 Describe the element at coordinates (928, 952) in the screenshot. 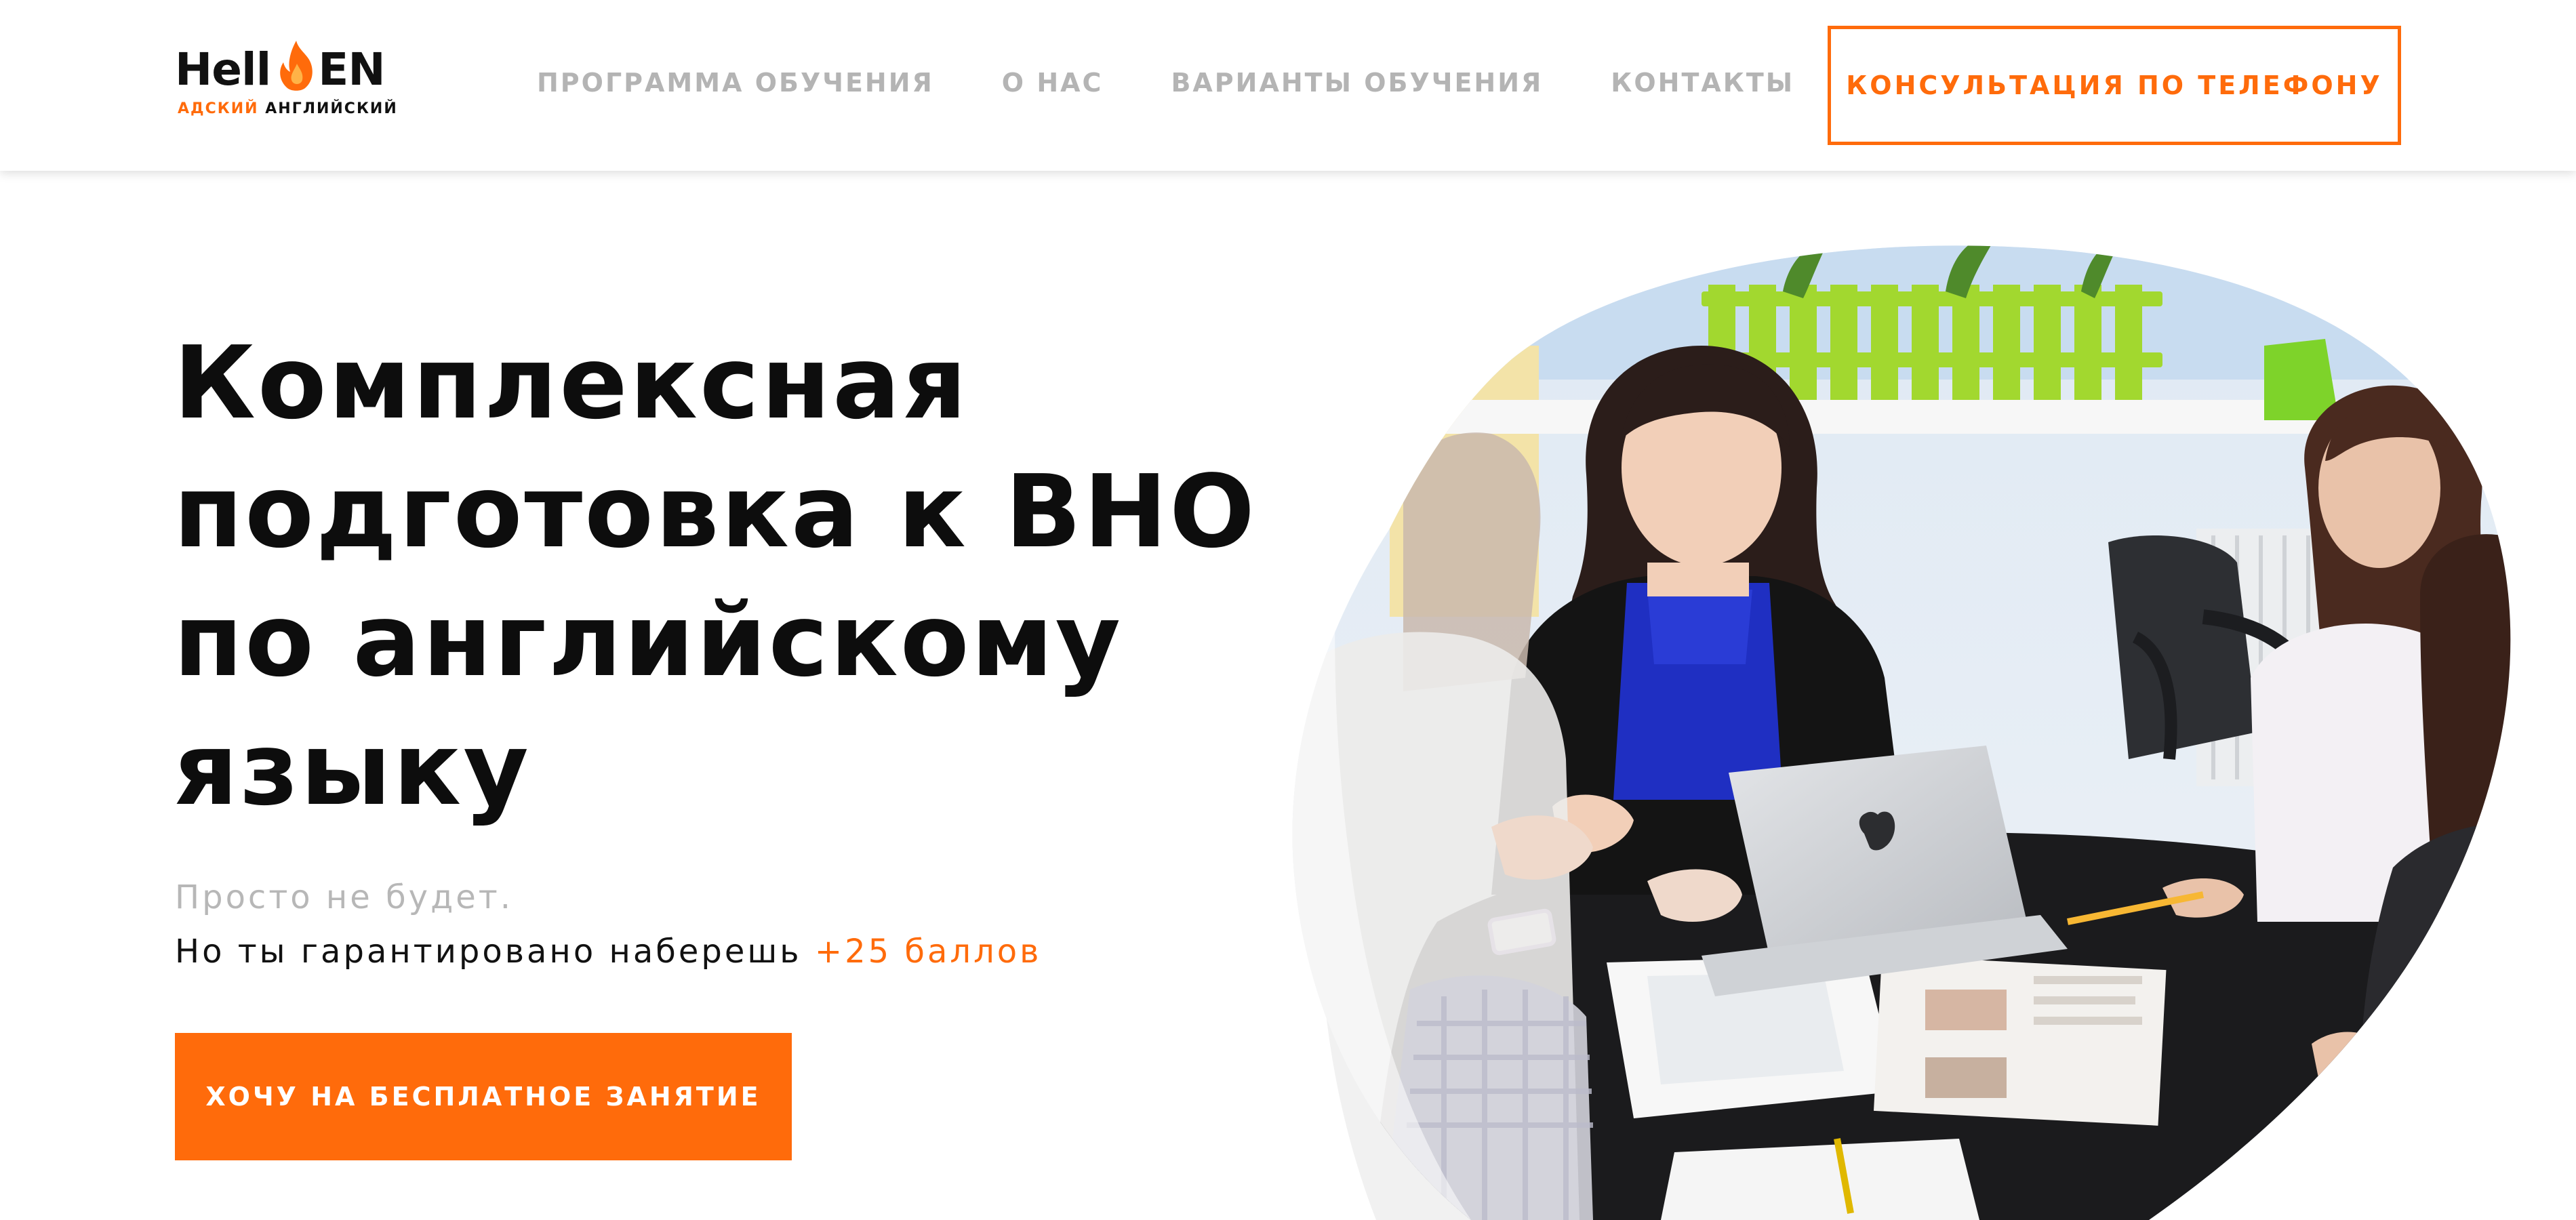

I see `hero-subtitle-highlight: +25 баллов` at that location.